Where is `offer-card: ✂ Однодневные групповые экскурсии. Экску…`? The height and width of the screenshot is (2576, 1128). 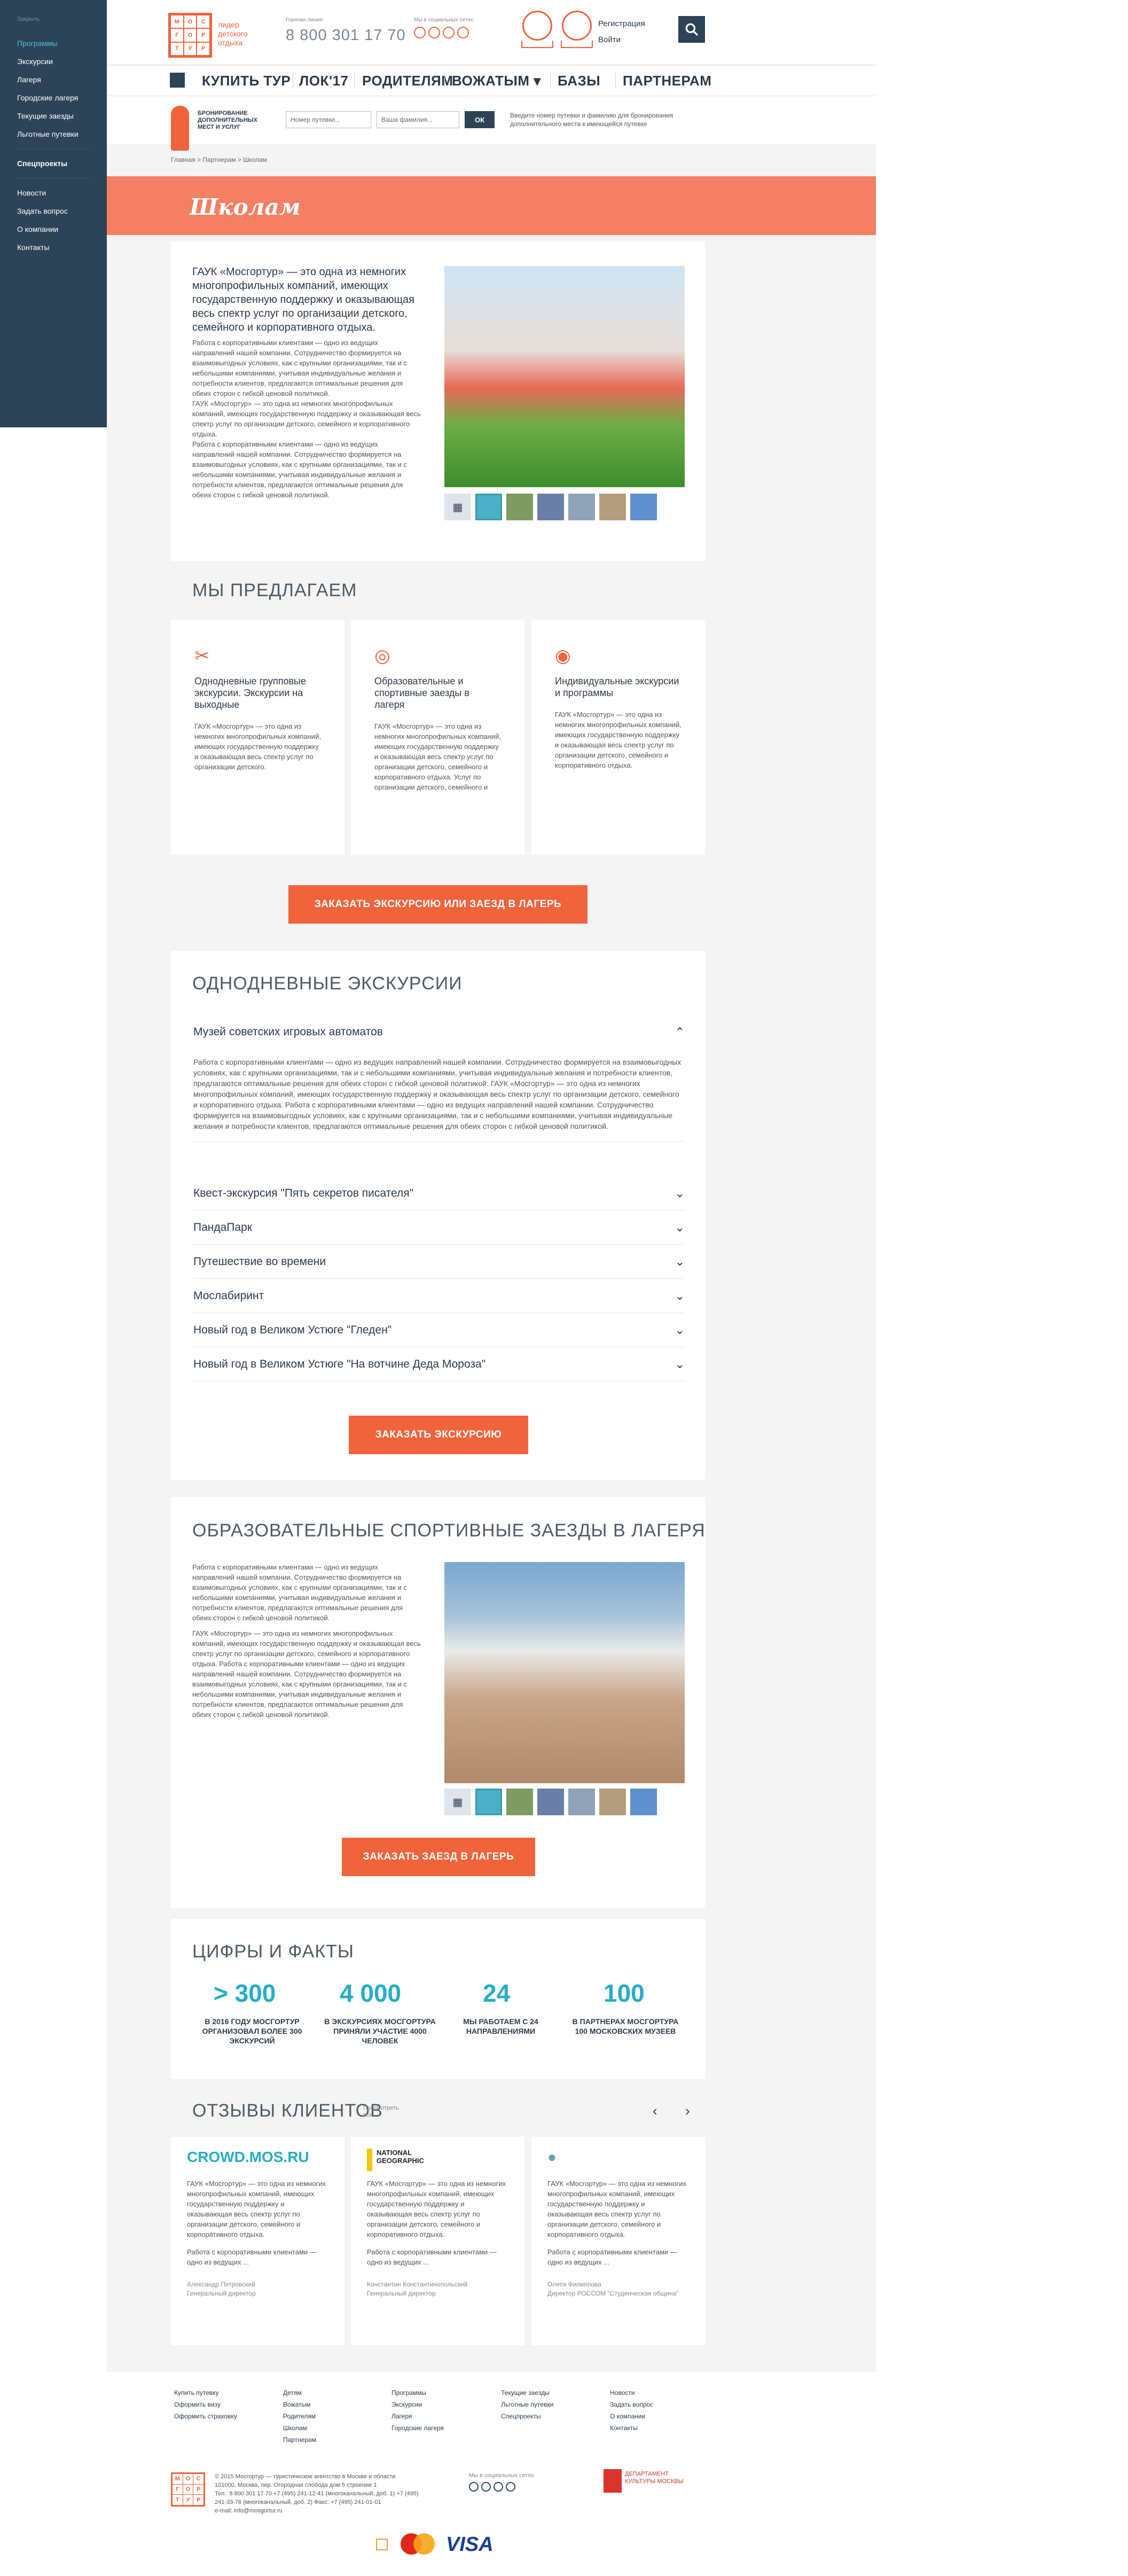 offer-card: ✂ Однодневные групповые экскурсии. Экску… is located at coordinates (257, 737).